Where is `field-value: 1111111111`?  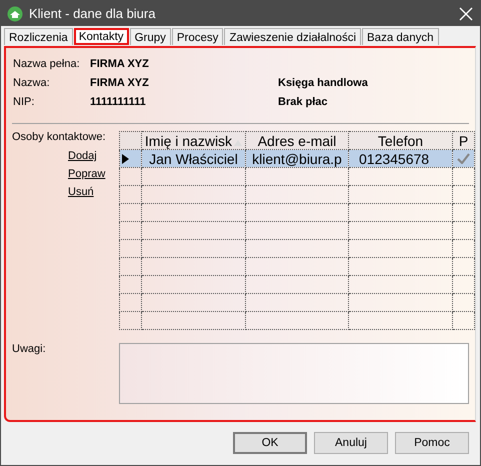 field-value: 1111111111 is located at coordinates (118, 102).